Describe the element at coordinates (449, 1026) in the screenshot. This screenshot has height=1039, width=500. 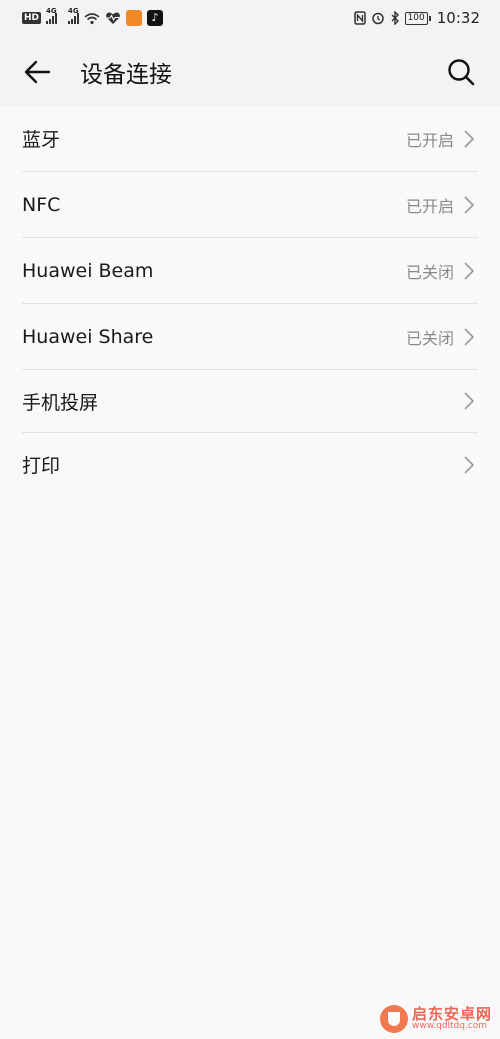
I see `watermark-url: www.qdltdq.com` at that location.